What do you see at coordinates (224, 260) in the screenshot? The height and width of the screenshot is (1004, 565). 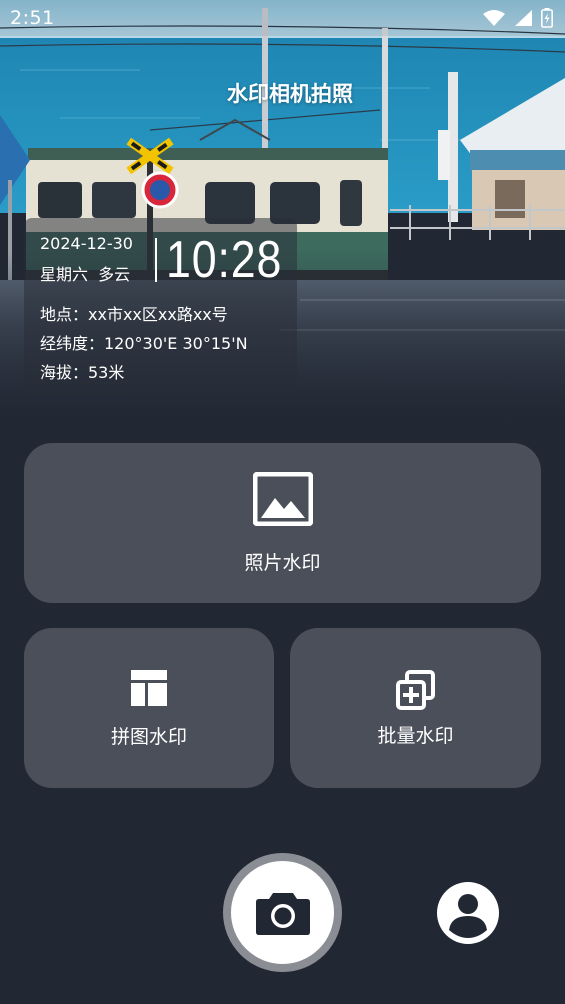 I see `watermark-clock: 10:28` at bounding box center [224, 260].